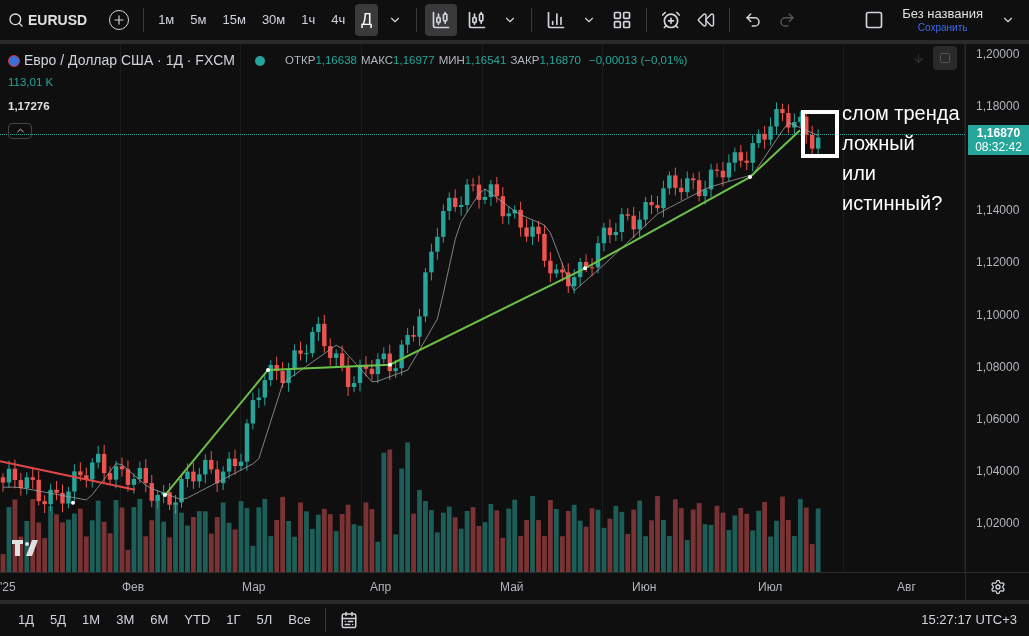 The image size is (1029, 636). Describe the element at coordinates (998, 471) in the screenshot. I see `price-tick: 1,04000` at that location.